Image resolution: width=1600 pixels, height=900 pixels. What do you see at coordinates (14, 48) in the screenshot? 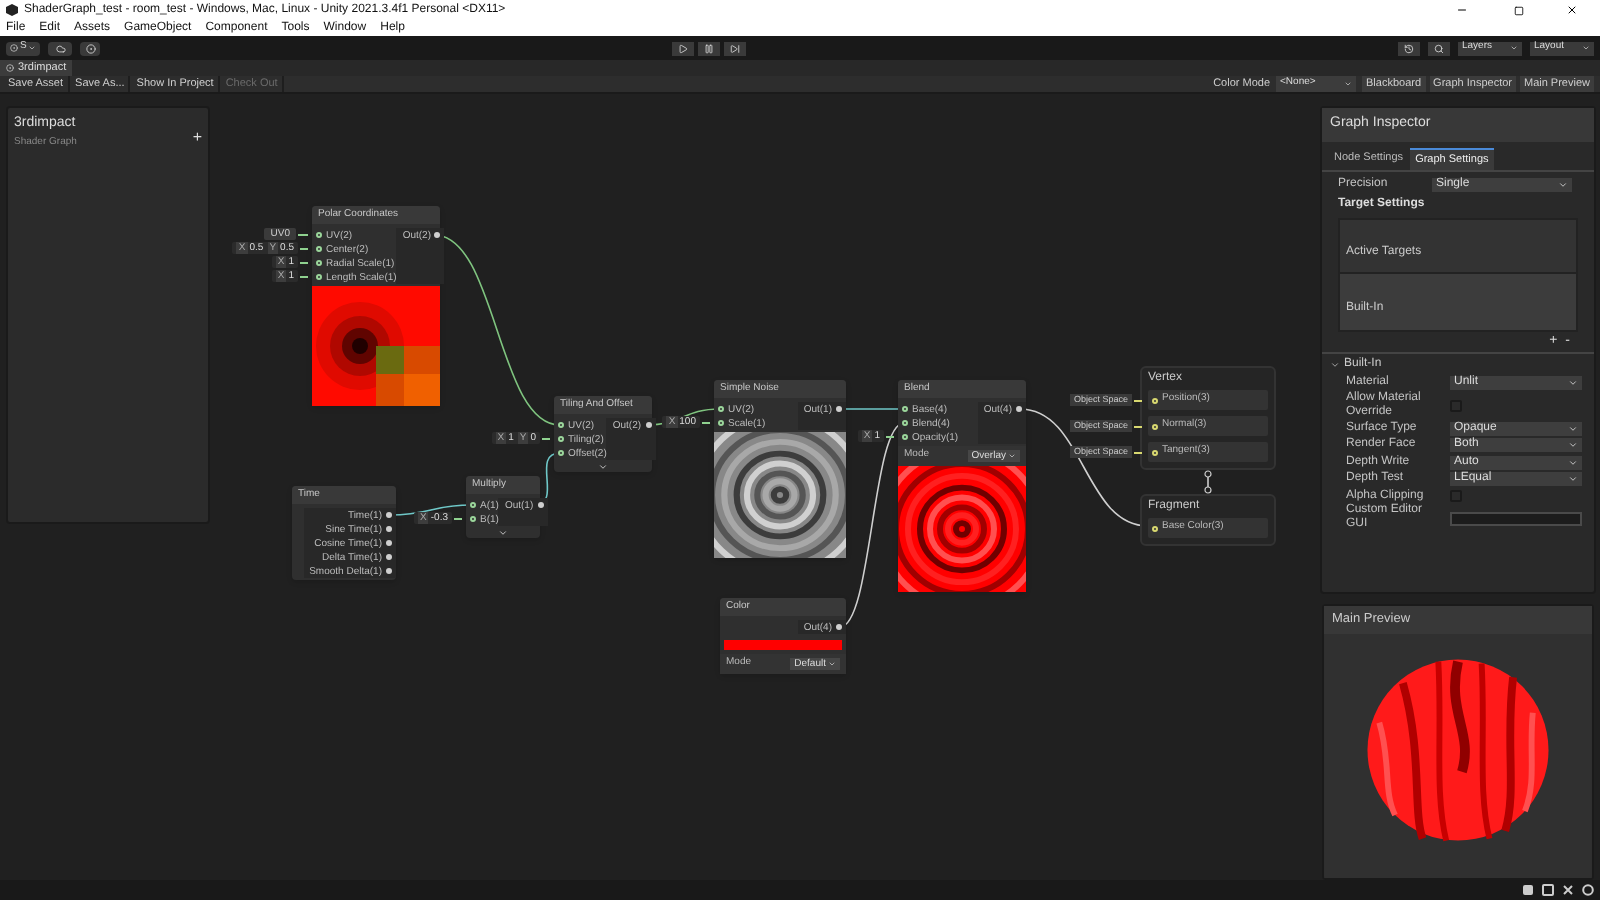
I see `account-icon` at bounding box center [14, 48].